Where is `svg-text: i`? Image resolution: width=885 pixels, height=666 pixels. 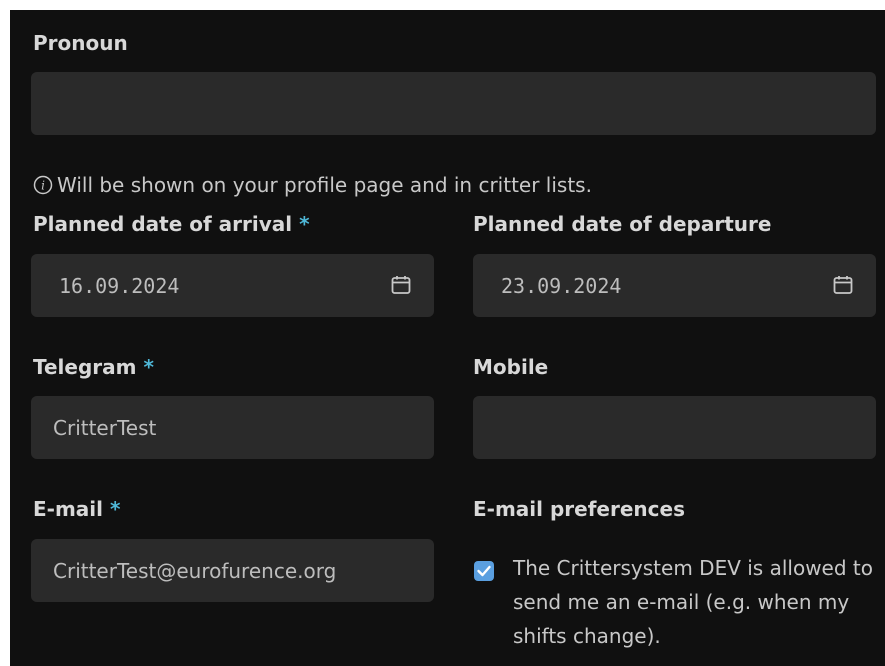 svg-text: i is located at coordinates (43, 186).